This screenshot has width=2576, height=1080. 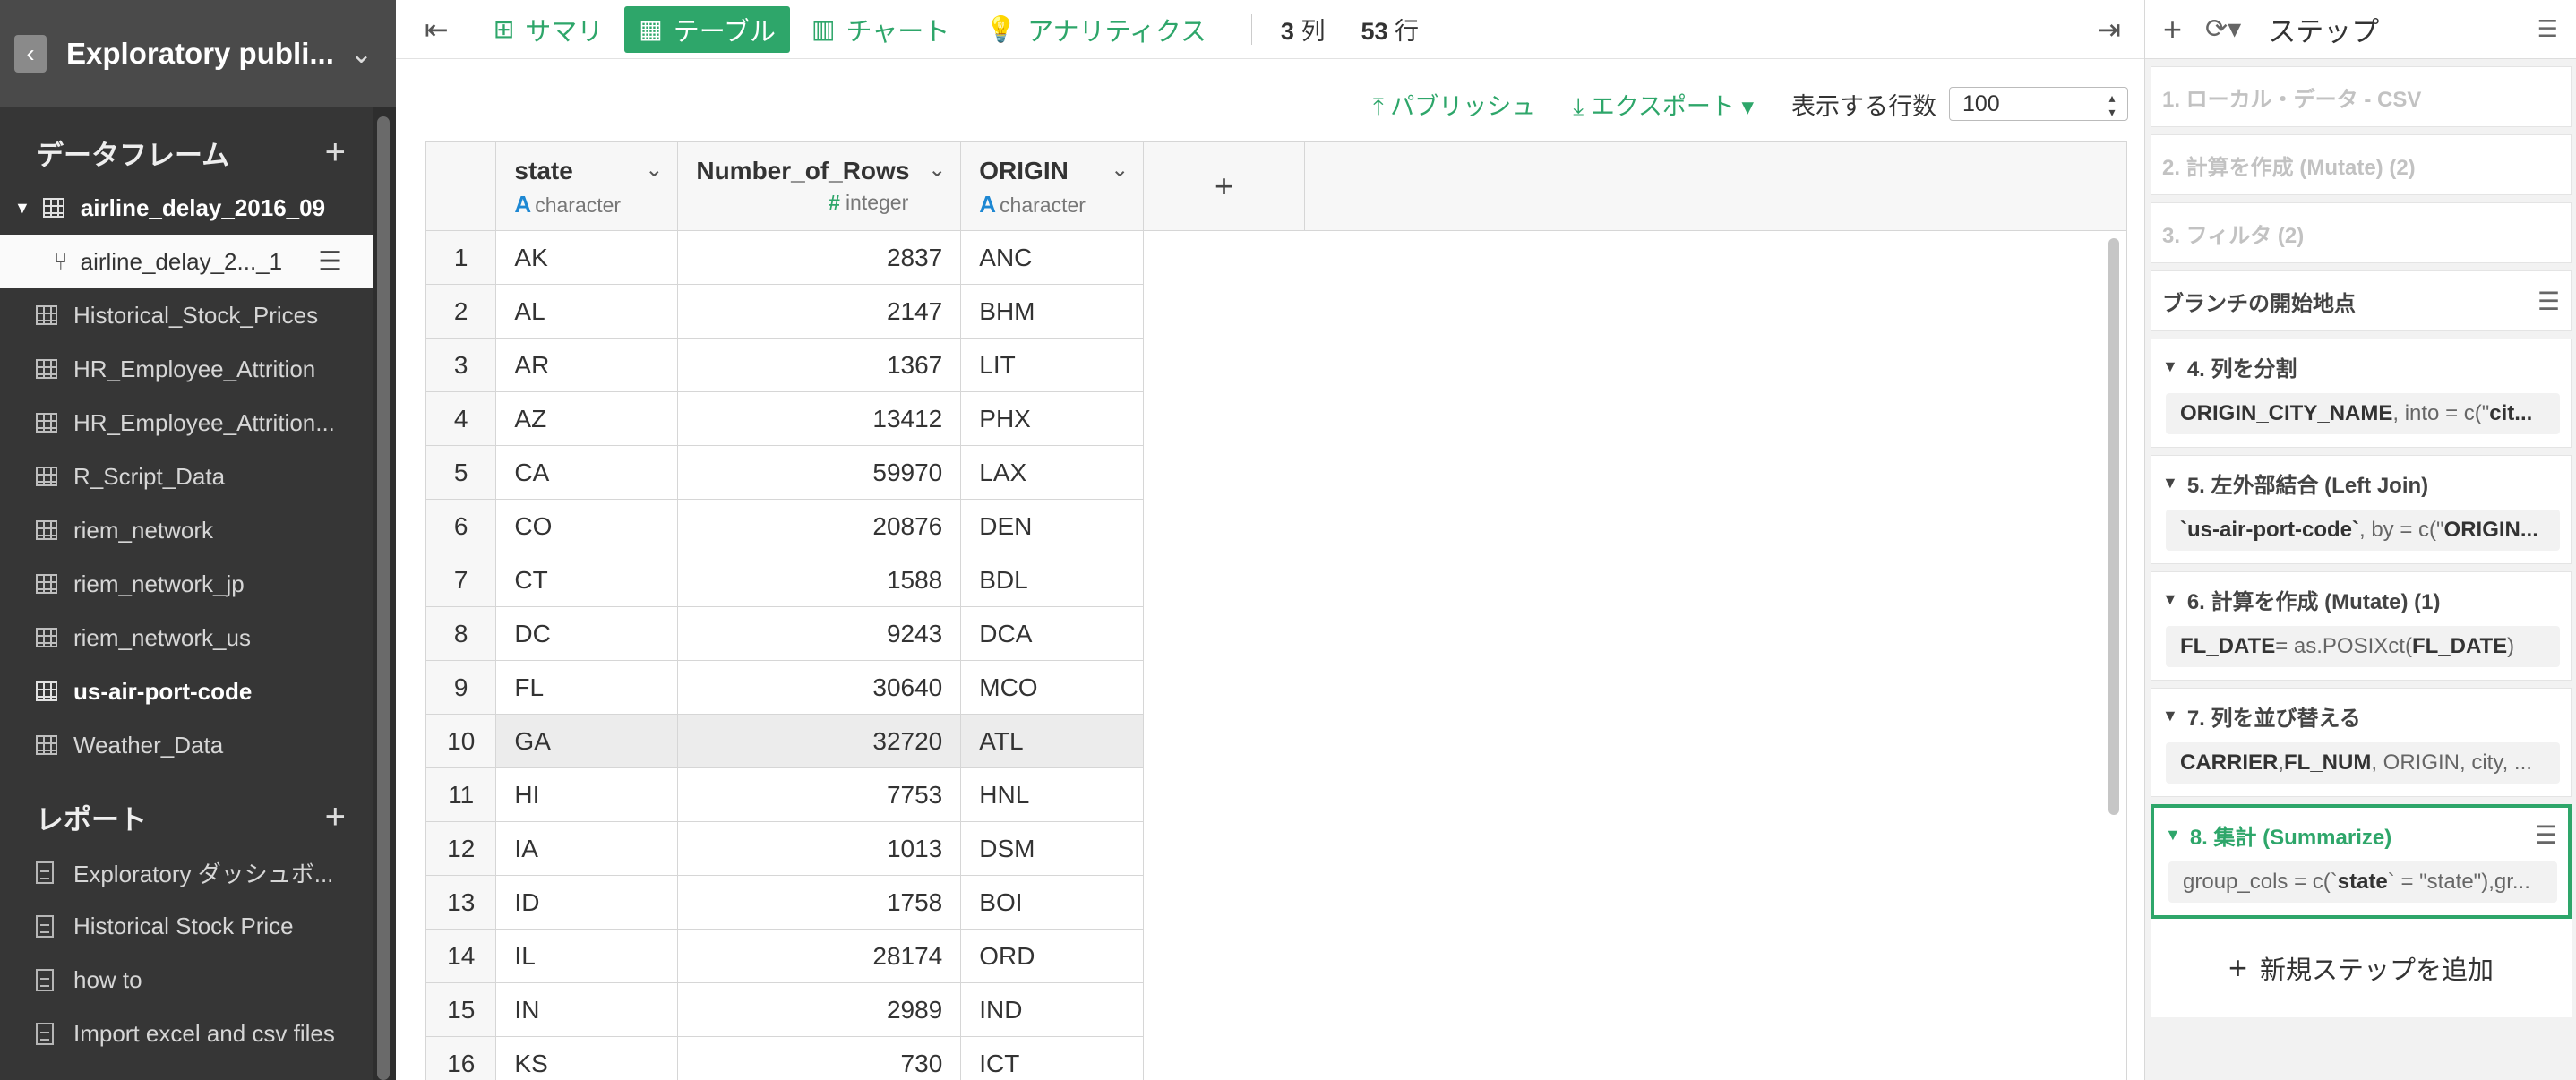 I want to click on step-disabled: 1. ローカル・データ - CSV, so click(x=2361, y=97).